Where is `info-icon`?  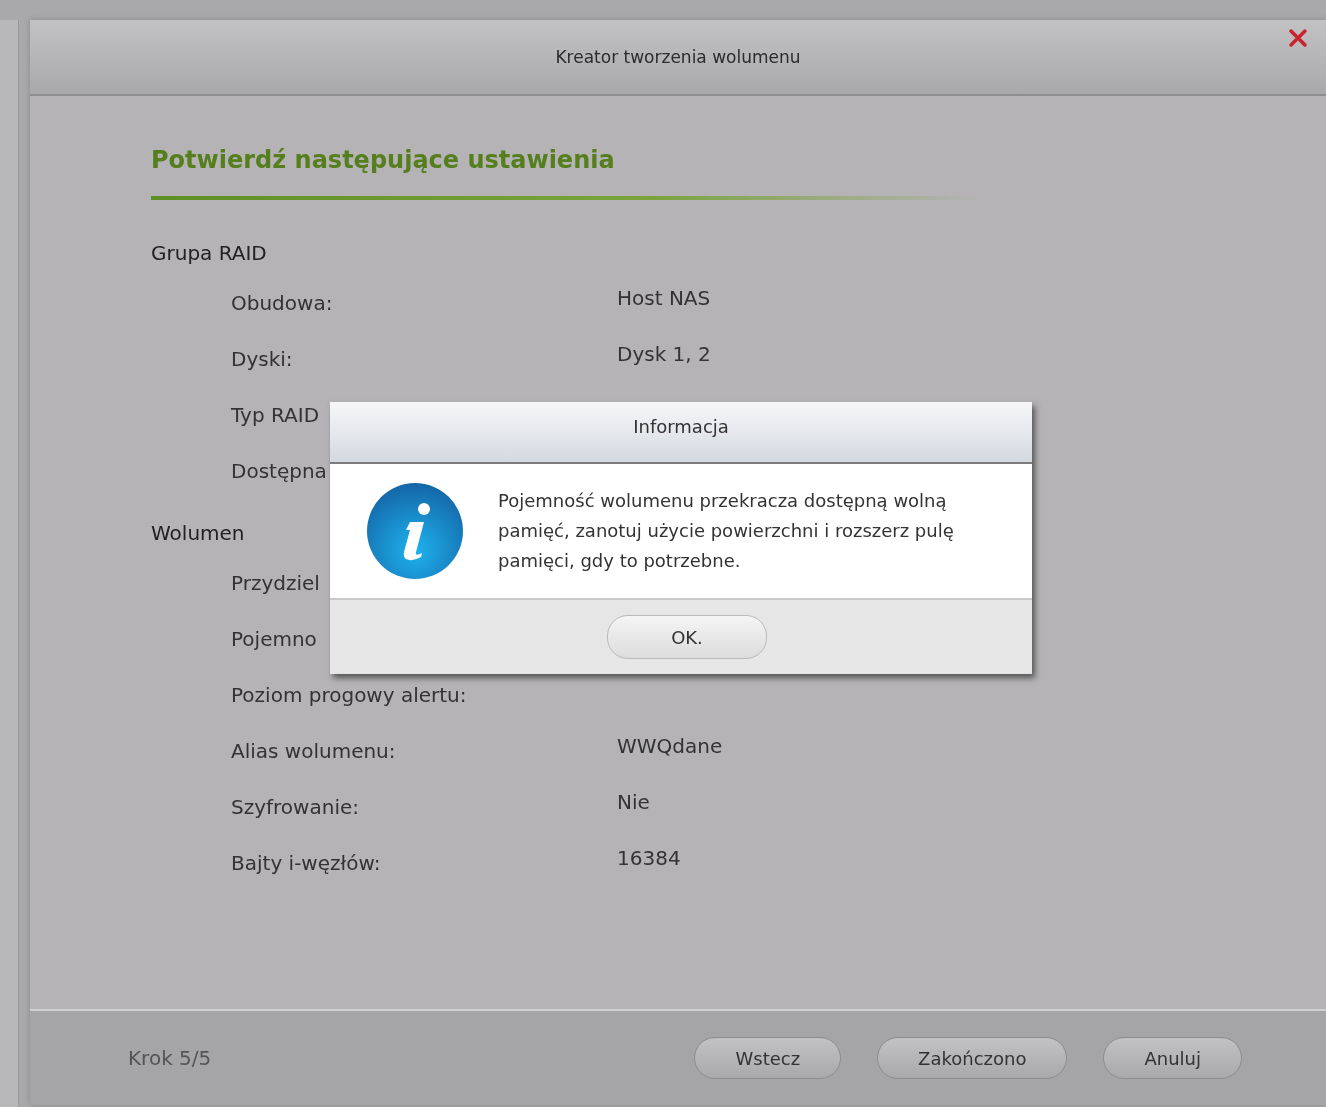
info-icon is located at coordinates (415, 531).